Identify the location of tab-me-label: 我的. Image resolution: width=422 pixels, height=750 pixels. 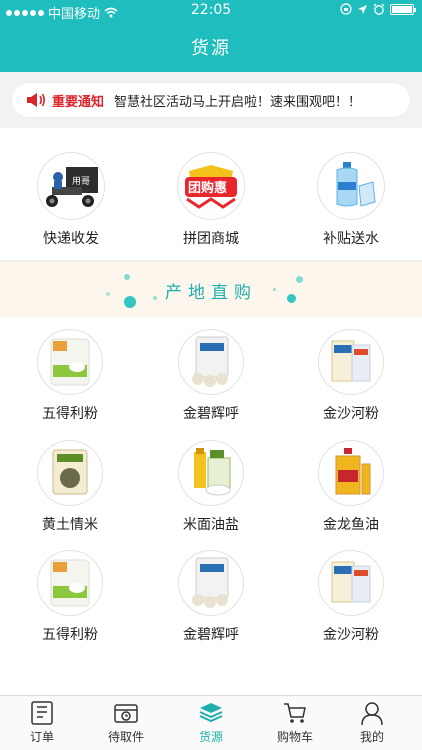
(371, 737).